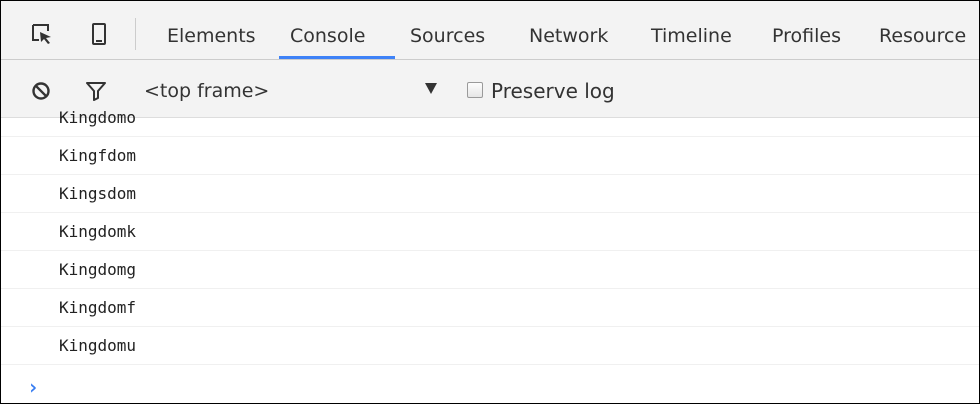 The image size is (980, 404). Describe the element at coordinates (490, 308) in the screenshot. I see `console-message: Kingdomf` at that location.